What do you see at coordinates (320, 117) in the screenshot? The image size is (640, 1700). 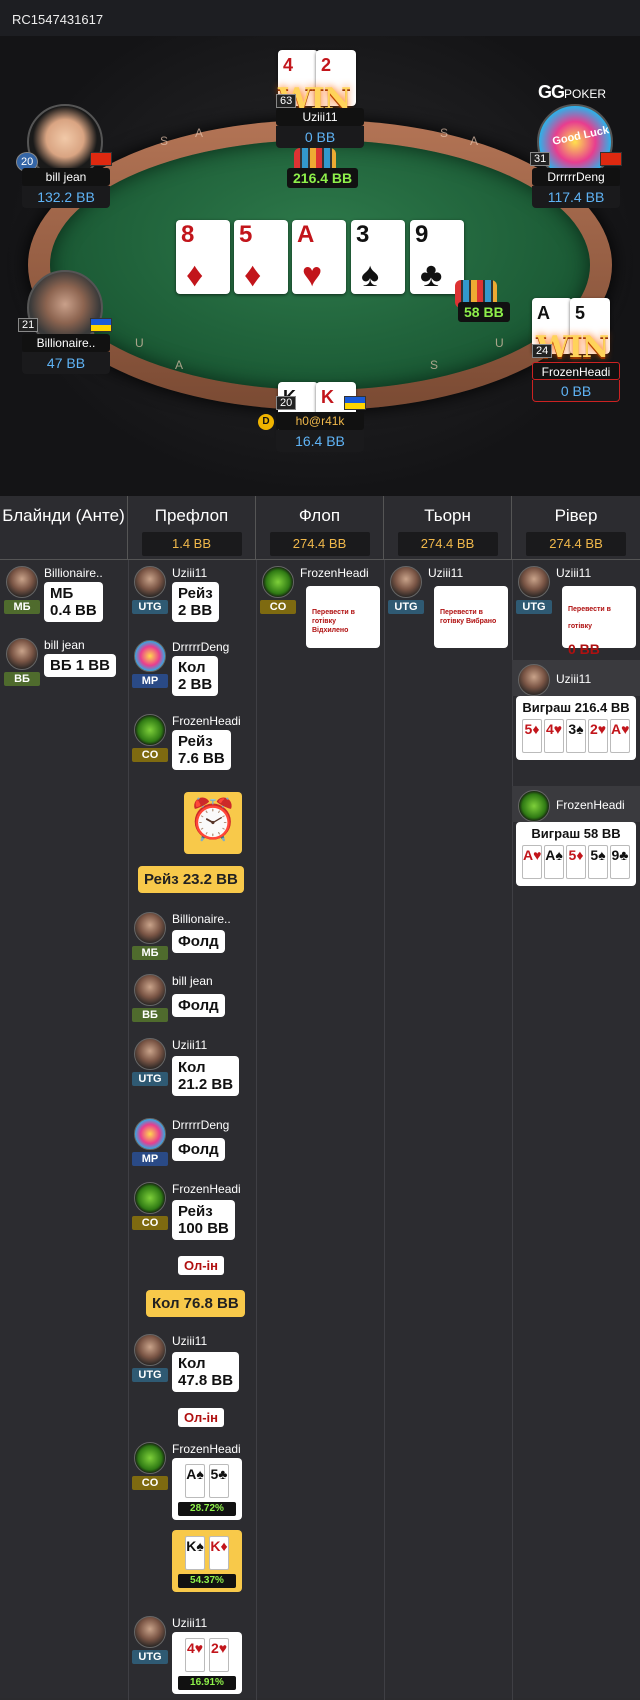 I see `seat-name: Uziii11` at bounding box center [320, 117].